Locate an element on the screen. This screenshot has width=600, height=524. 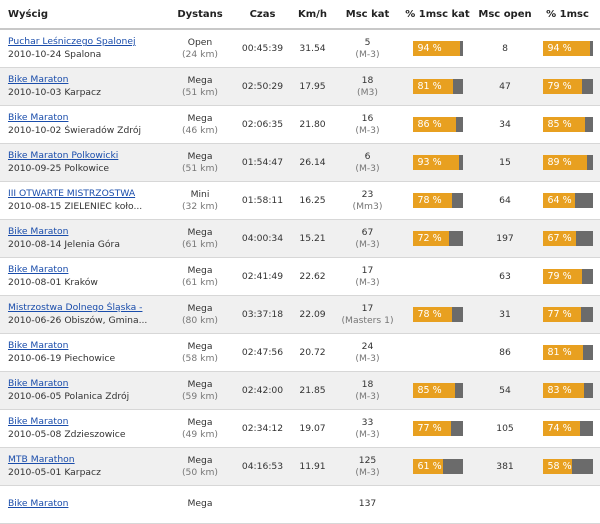
time-cell: 01:54:47 is located at coordinates (262, 162).